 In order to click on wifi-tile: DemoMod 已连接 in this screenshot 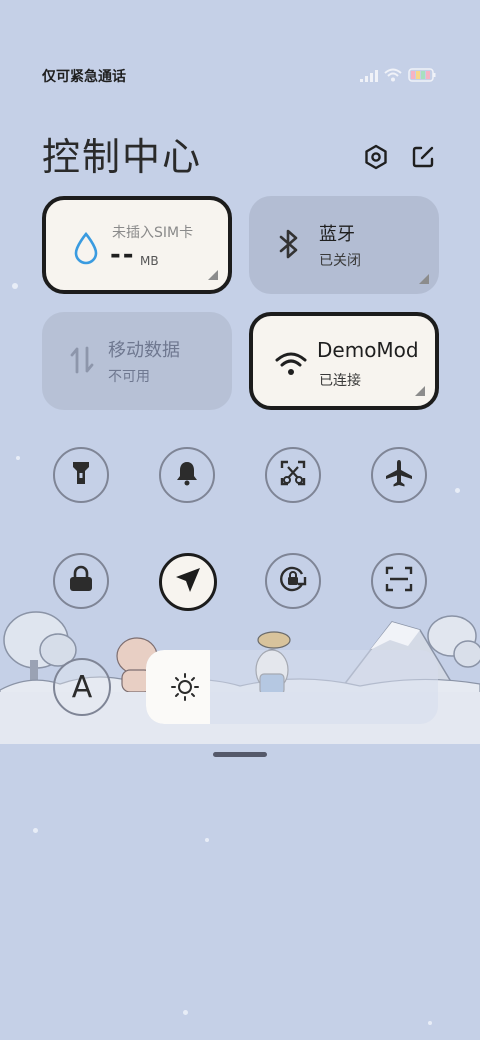, I will do `click(344, 361)`.